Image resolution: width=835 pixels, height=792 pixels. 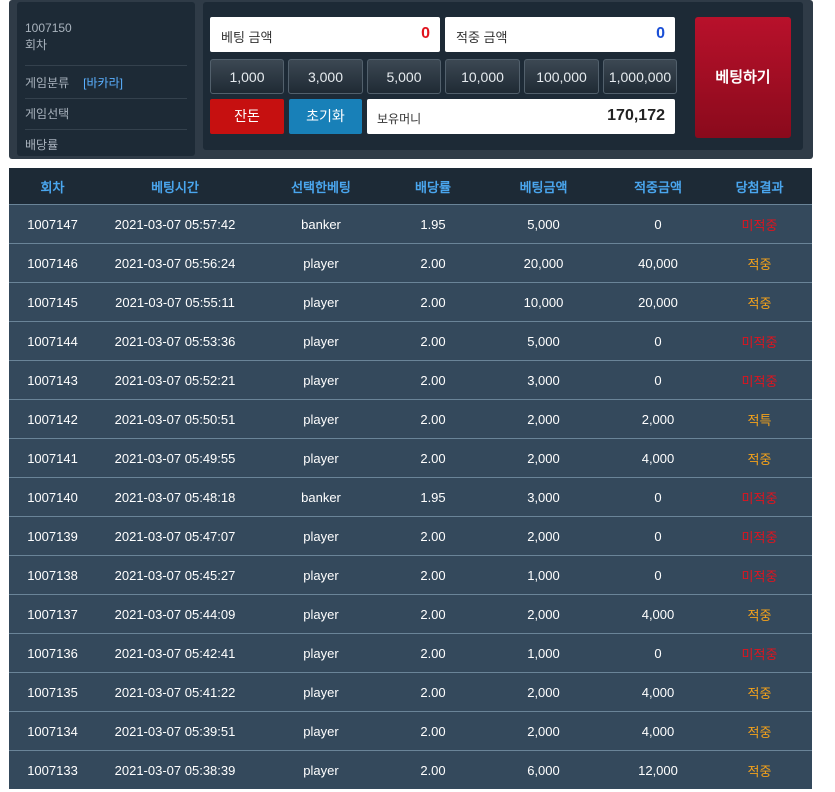 I want to click on cell-round: 1007140, so click(x=52, y=497).